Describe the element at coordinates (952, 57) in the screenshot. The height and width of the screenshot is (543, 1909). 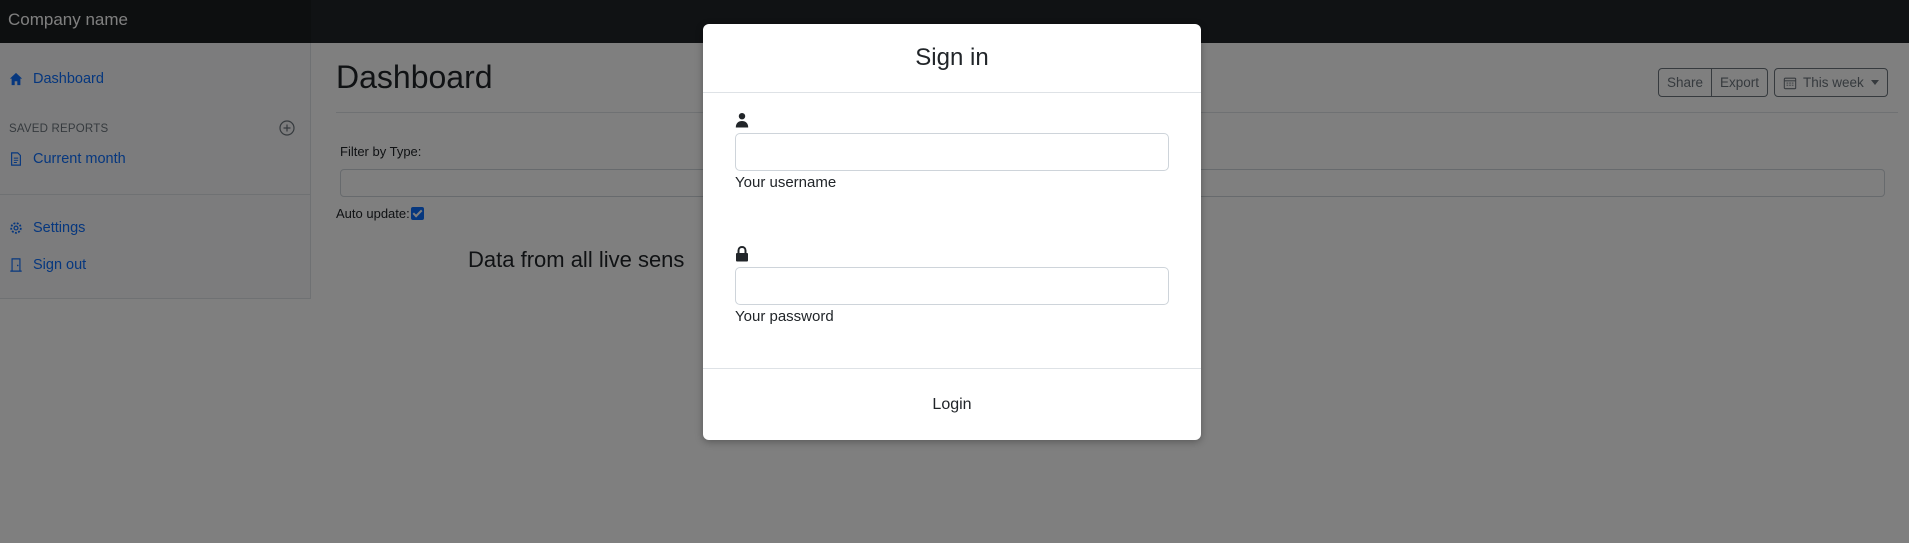
I see `modal-title: Sign in` at that location.